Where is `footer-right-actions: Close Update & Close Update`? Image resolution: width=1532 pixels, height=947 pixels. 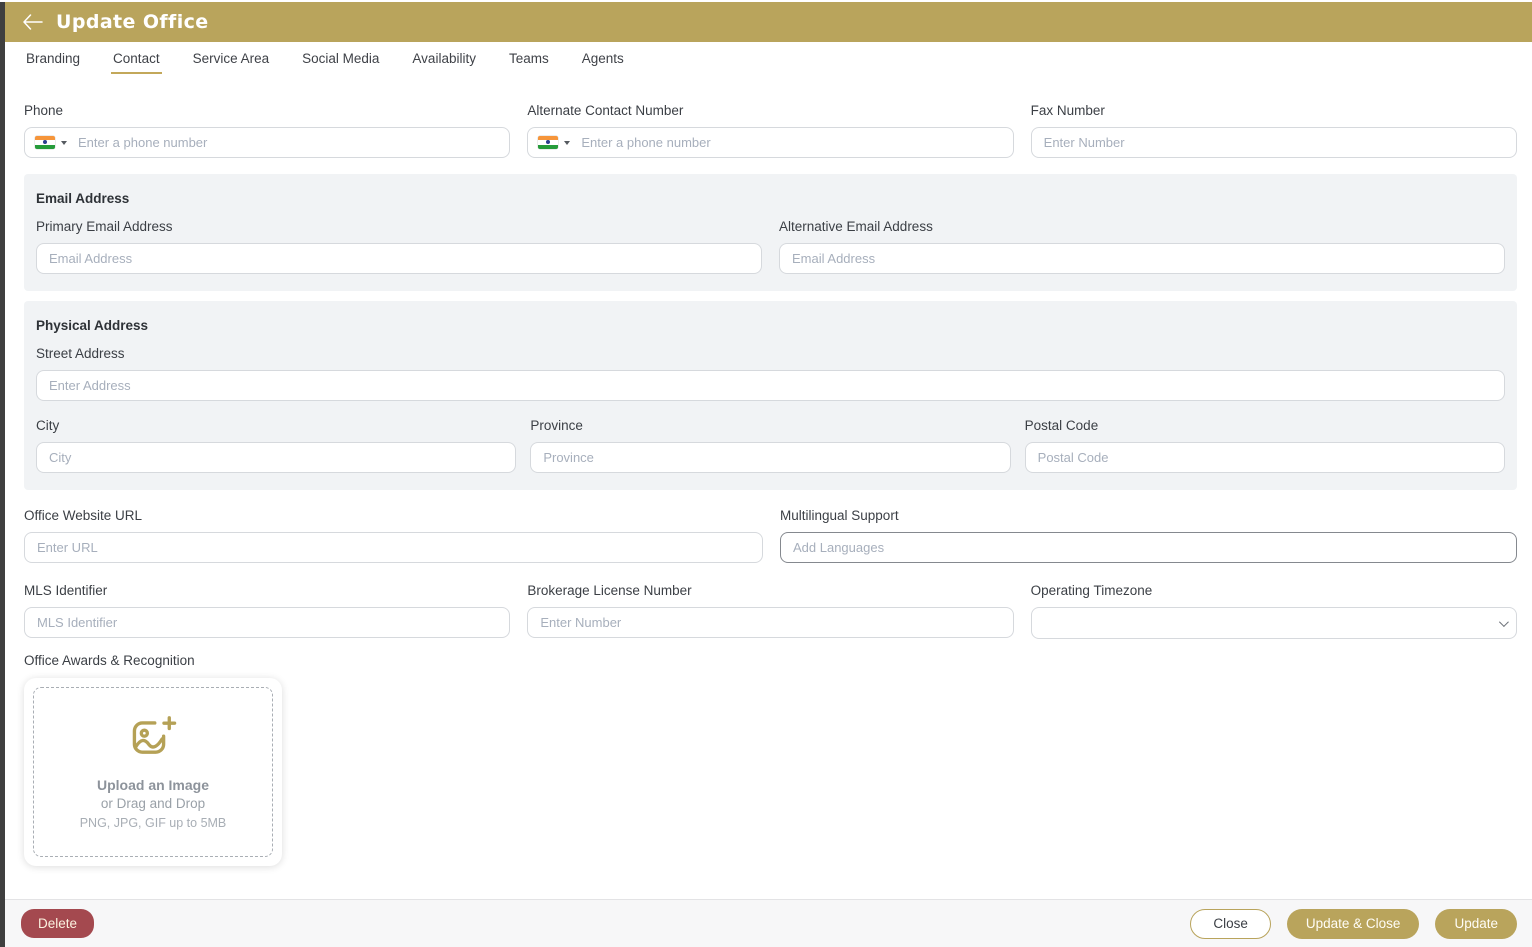
footer-right-actions: Close Update & Close Update is located at coordinates (1353, 923).